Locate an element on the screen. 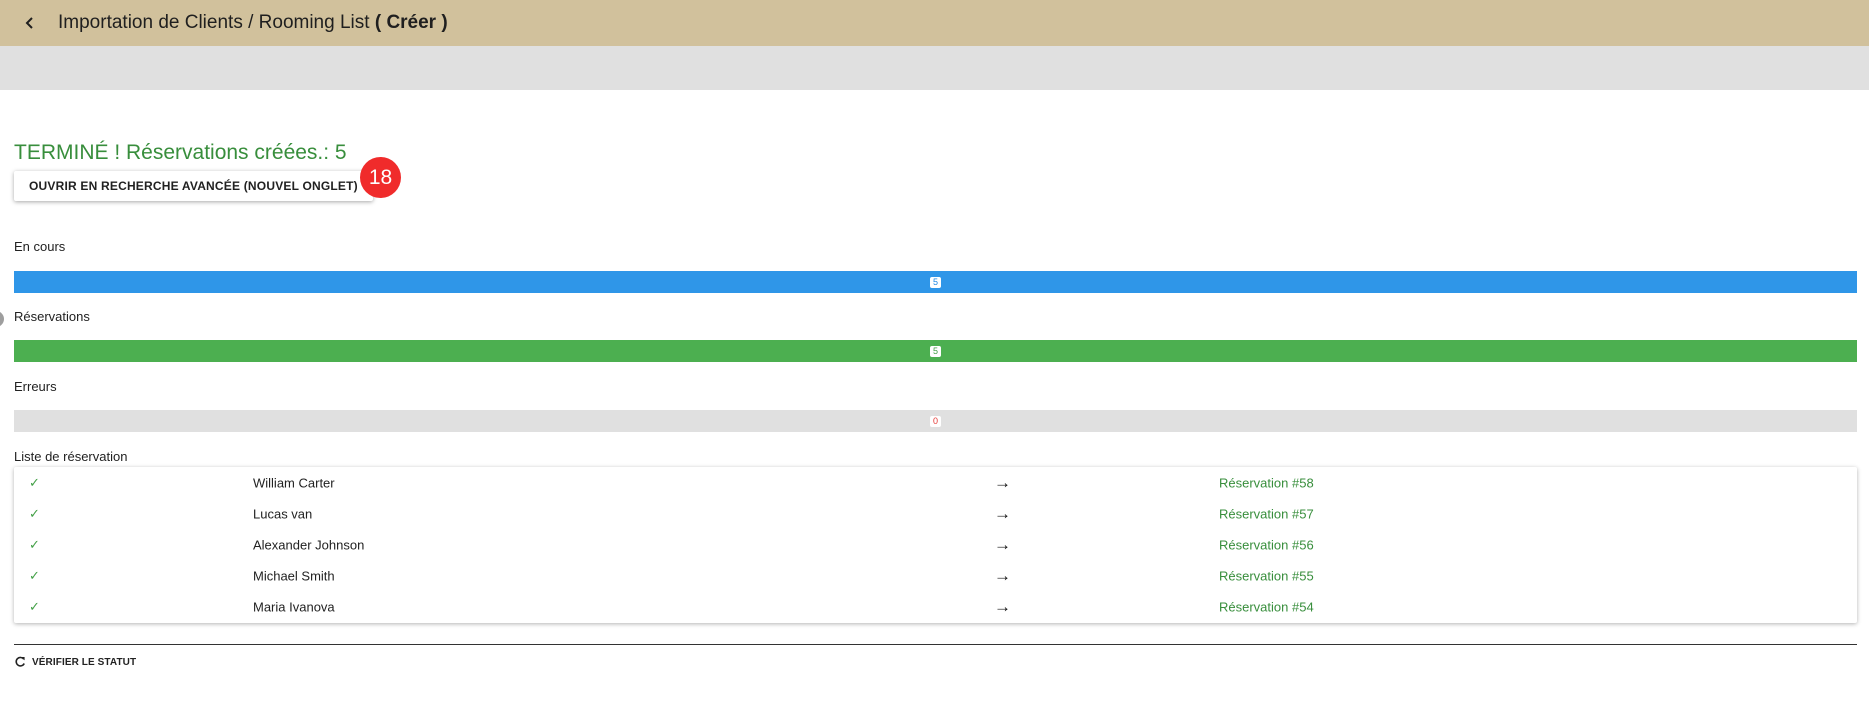  reservation-link: Réservation #57 is located at coordinates (1266, 513).